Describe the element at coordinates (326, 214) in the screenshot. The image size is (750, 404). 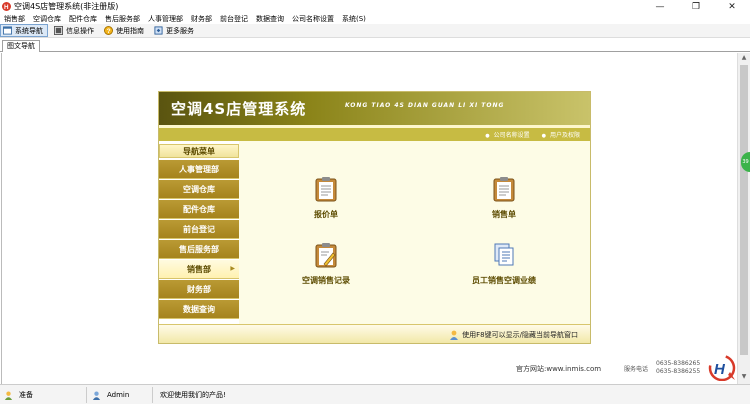
I see `quotation-label: 报价单` at that location.